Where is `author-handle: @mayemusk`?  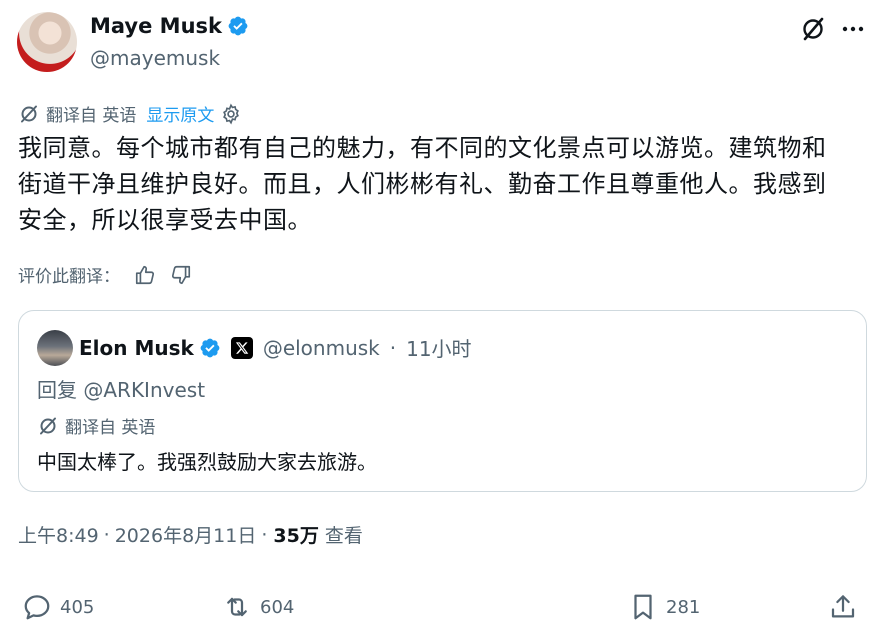
author-handle: @mayemusk is located at coordinates (155, 58).